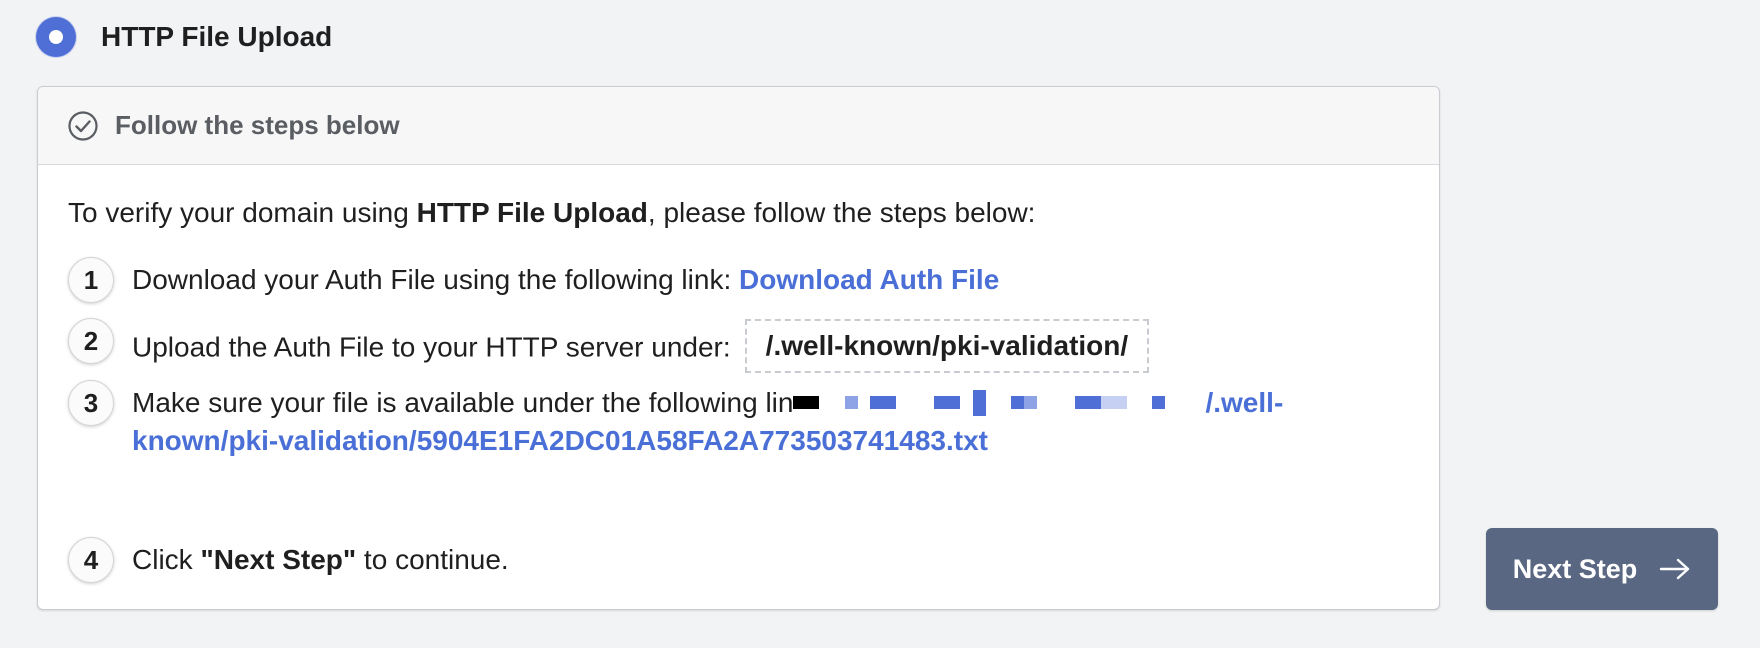 The width and height of the screenshot is (1760, 648). I want to click on radio-selected-icon, so click(56, 37).